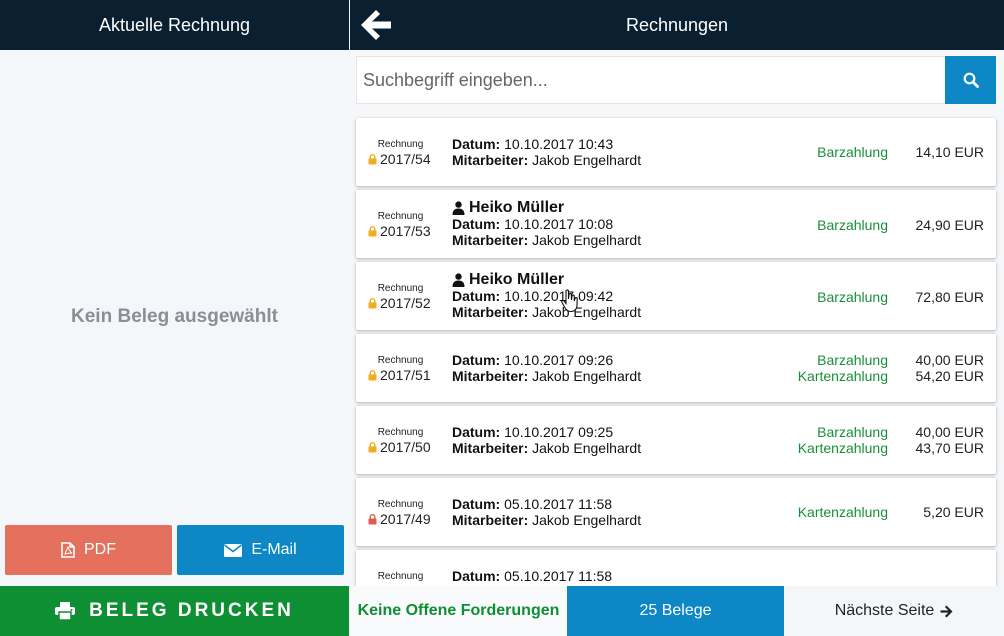 The width and height of the screenshot is (1004, 636). I want to click on email-button: E-Mail, so click(260, 550).